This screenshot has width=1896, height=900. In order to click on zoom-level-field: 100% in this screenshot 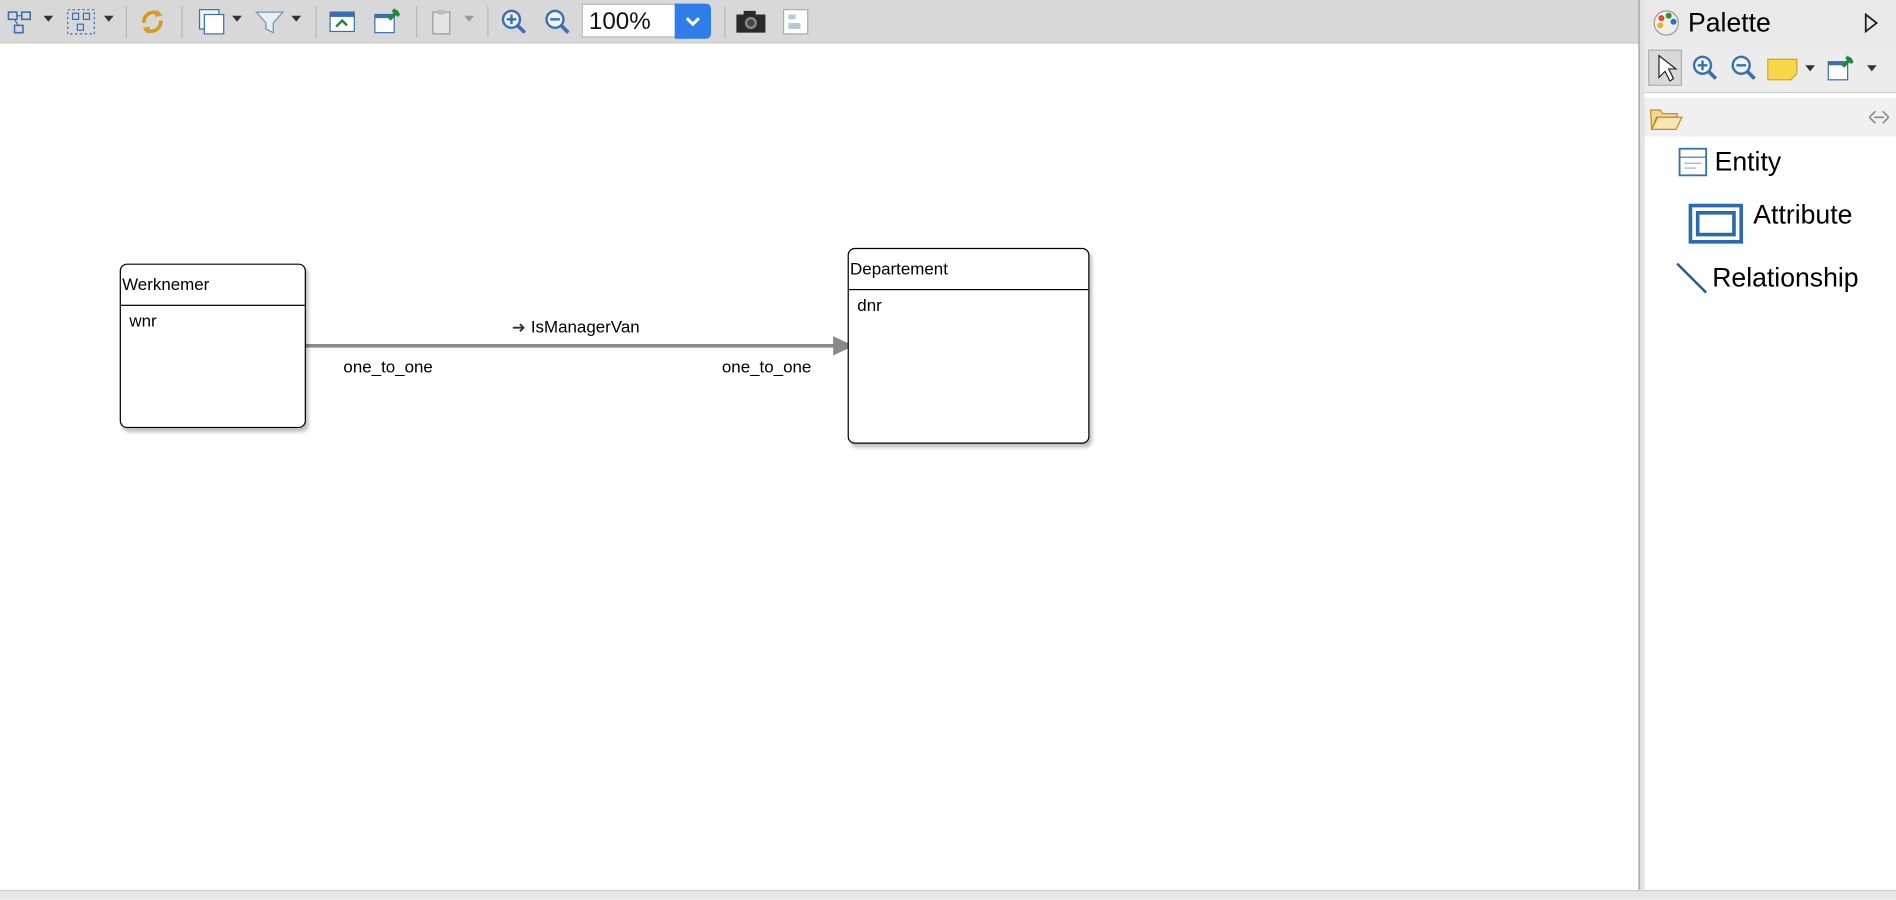, I will do `click(628, 20)`.